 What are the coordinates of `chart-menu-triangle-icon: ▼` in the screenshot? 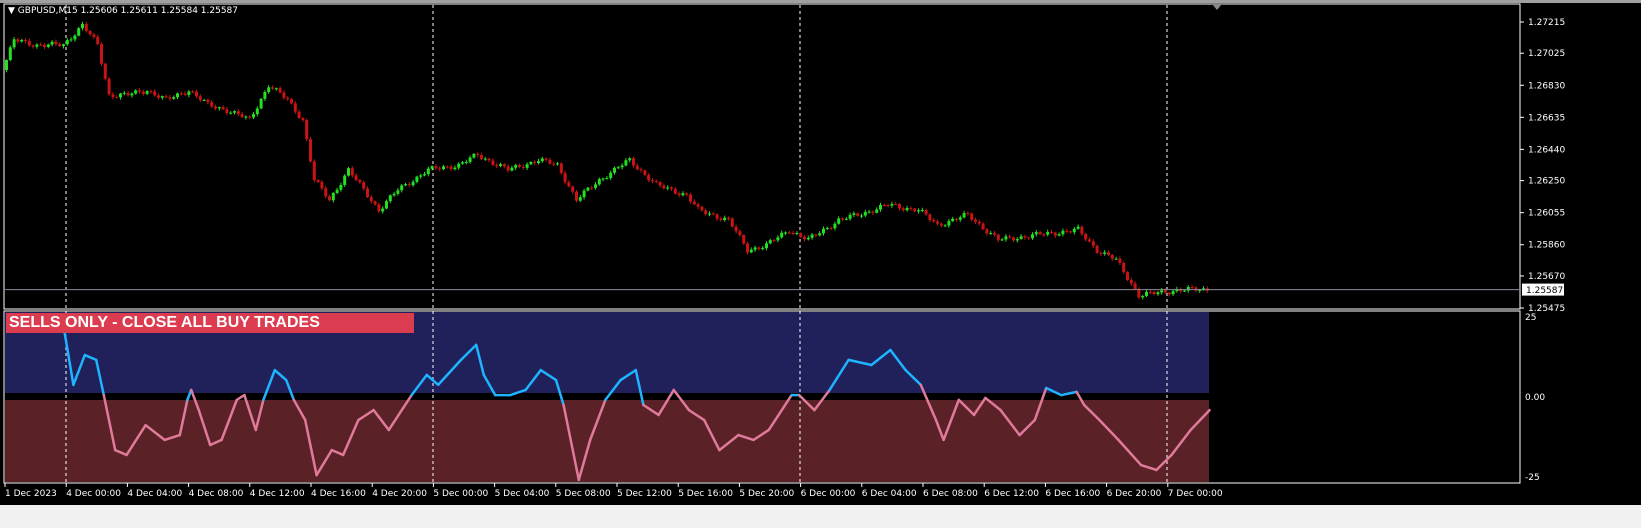 It's located at (11, 11).